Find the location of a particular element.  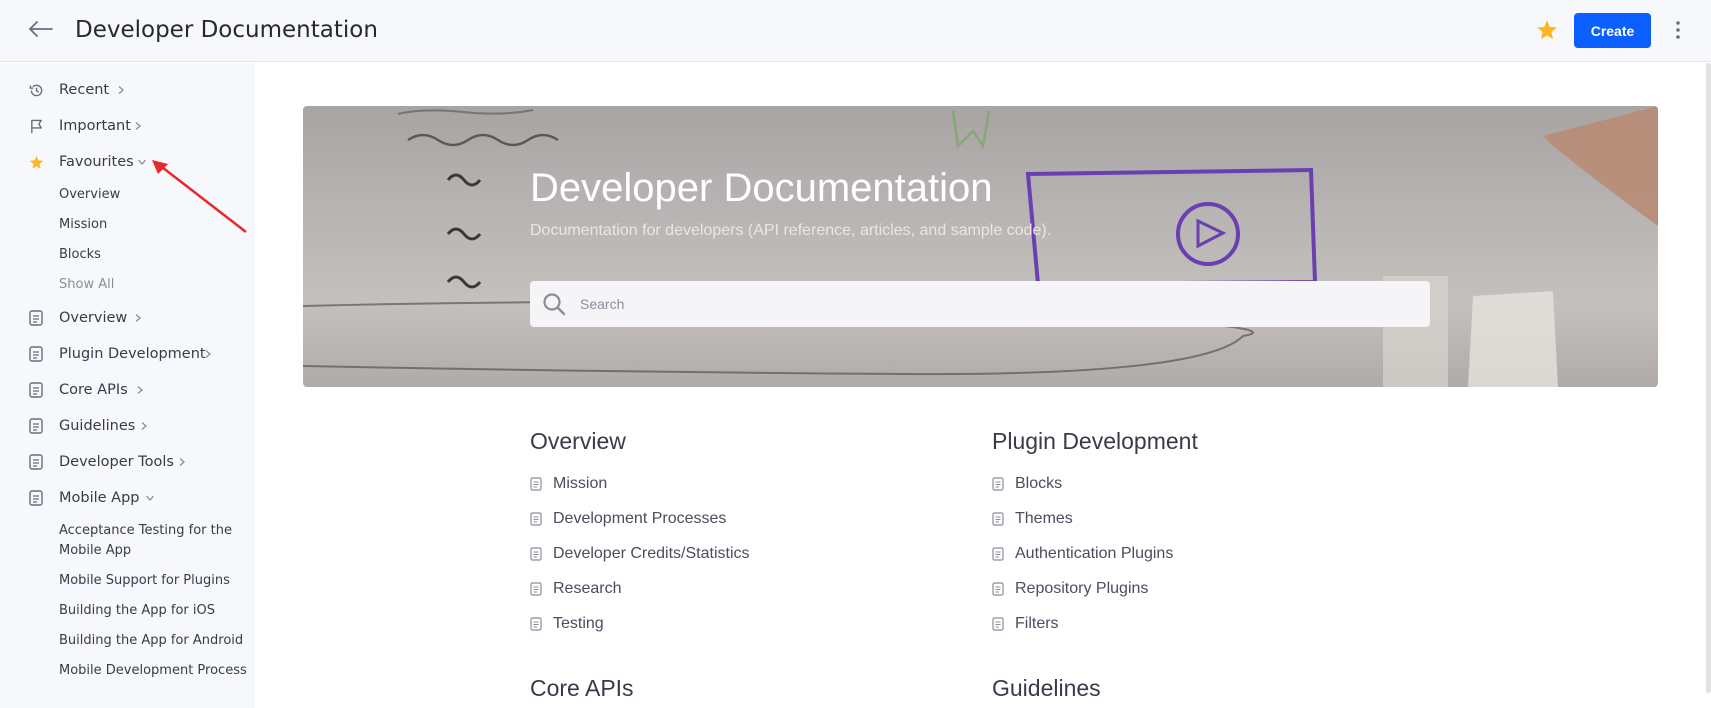

sidebar-item-label: Recent is located at coordinates (84, 90).